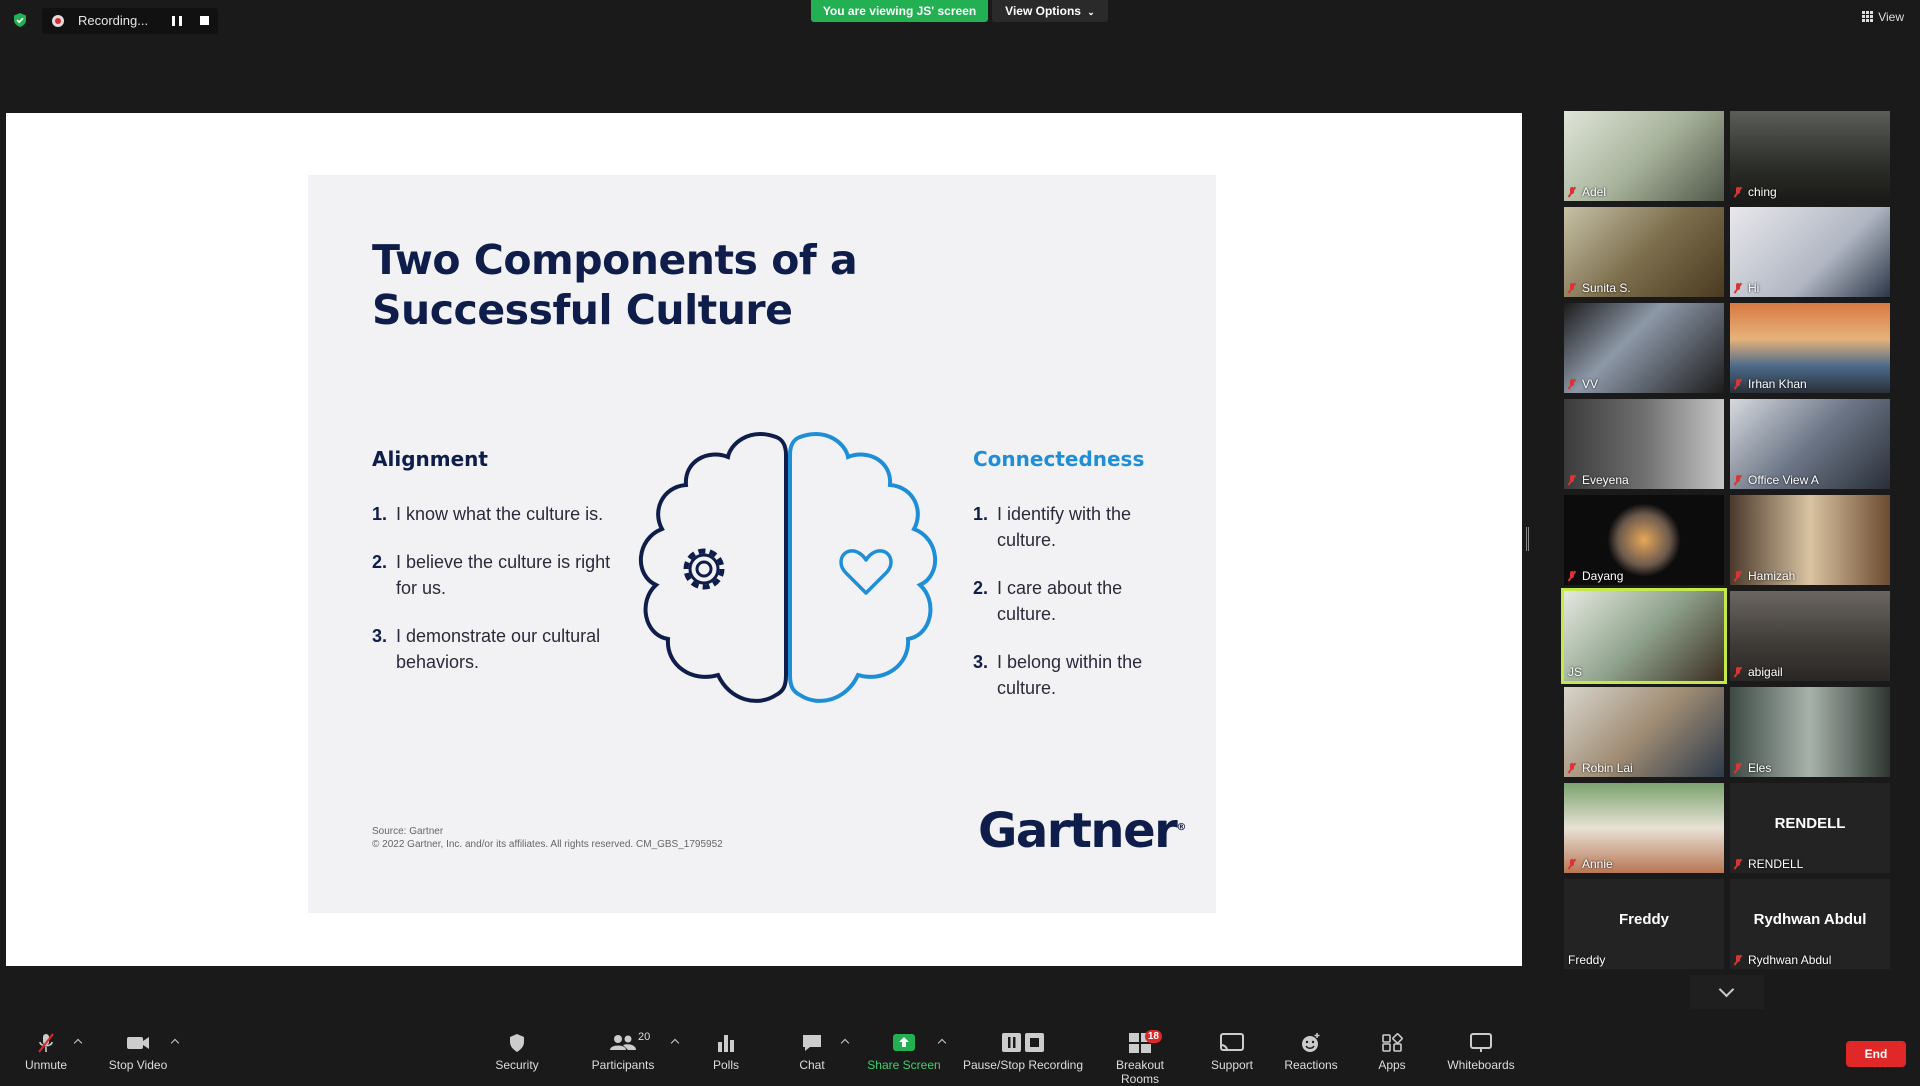  What do you see at coordinates (1891, 17) in the screenshot?
I see `view-label: View` at bounding box center [1891, 17].